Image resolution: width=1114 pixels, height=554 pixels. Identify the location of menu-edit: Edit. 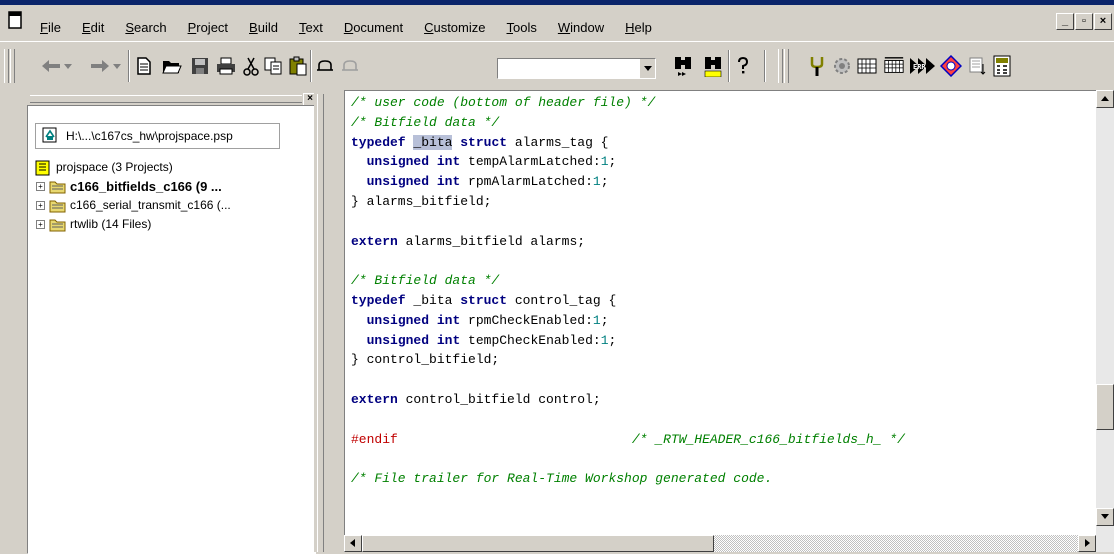
(93, 27).